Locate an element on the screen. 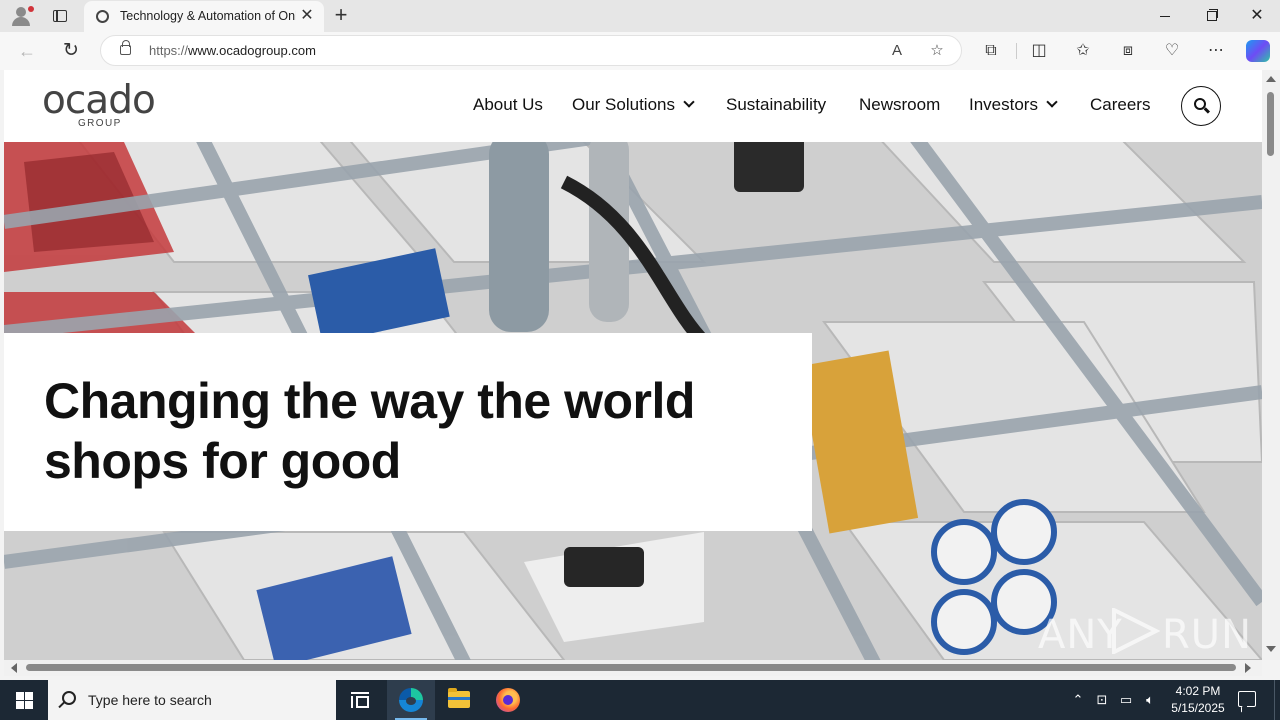 This screenshot has width=1280, height=720. tab-actions-icon is located at coordinates (60, 16).